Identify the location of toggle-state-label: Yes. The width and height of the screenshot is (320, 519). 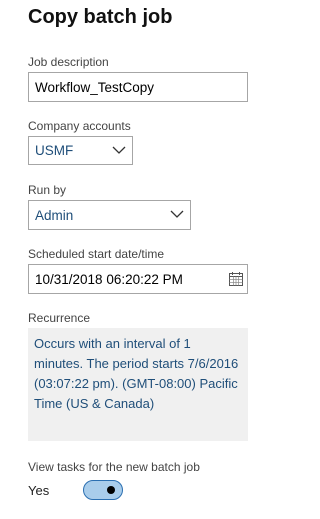
(39, 490).